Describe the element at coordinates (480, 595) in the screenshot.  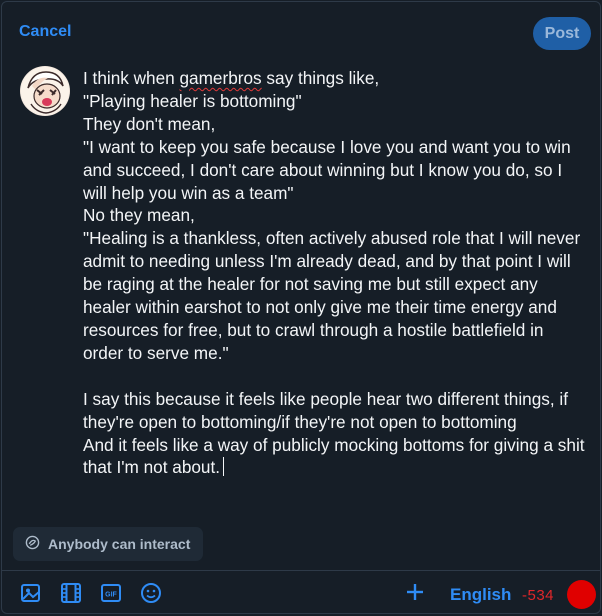
I see `language-selector: English` at that location.